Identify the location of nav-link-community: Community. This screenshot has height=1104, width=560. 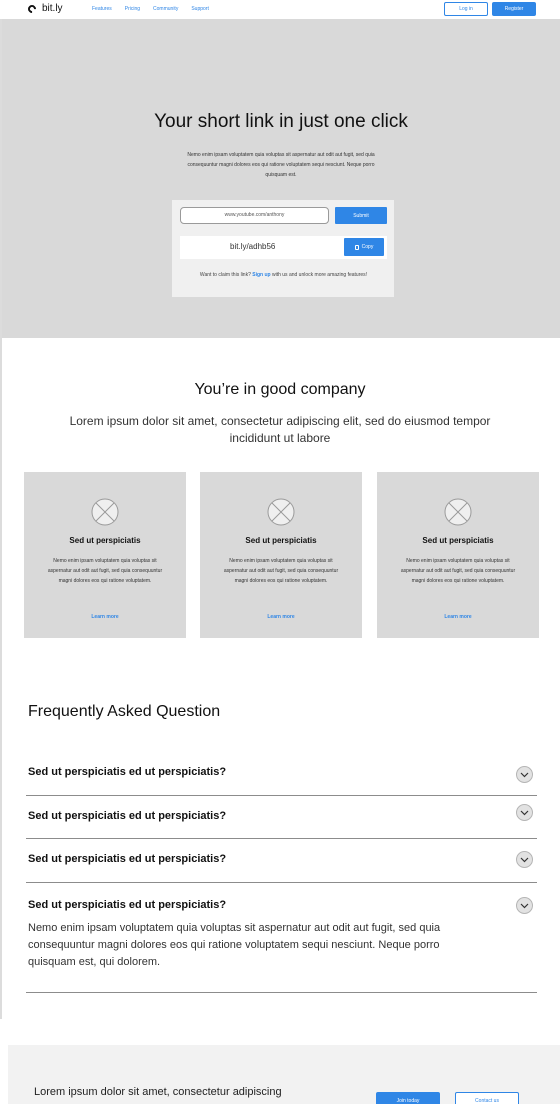
(165, 9).